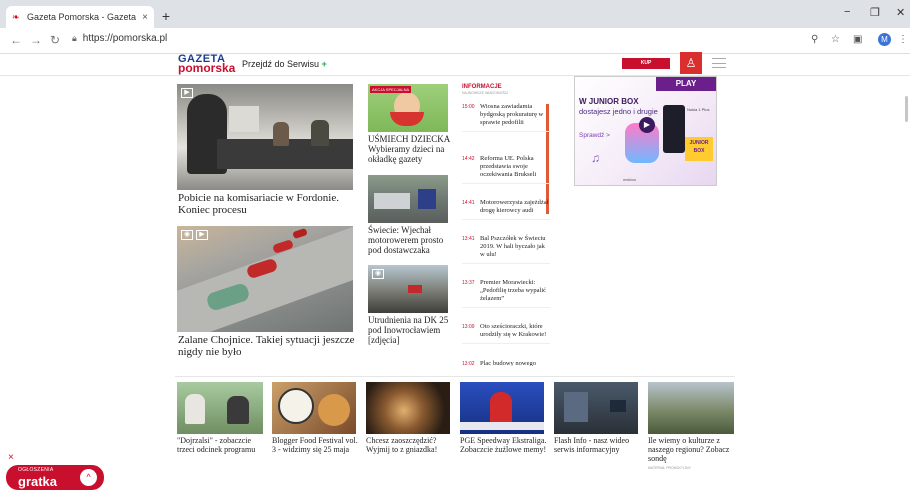 This screenshot has height=490, width=910. I want to click on new-tab-button: +, so click(166, 16).